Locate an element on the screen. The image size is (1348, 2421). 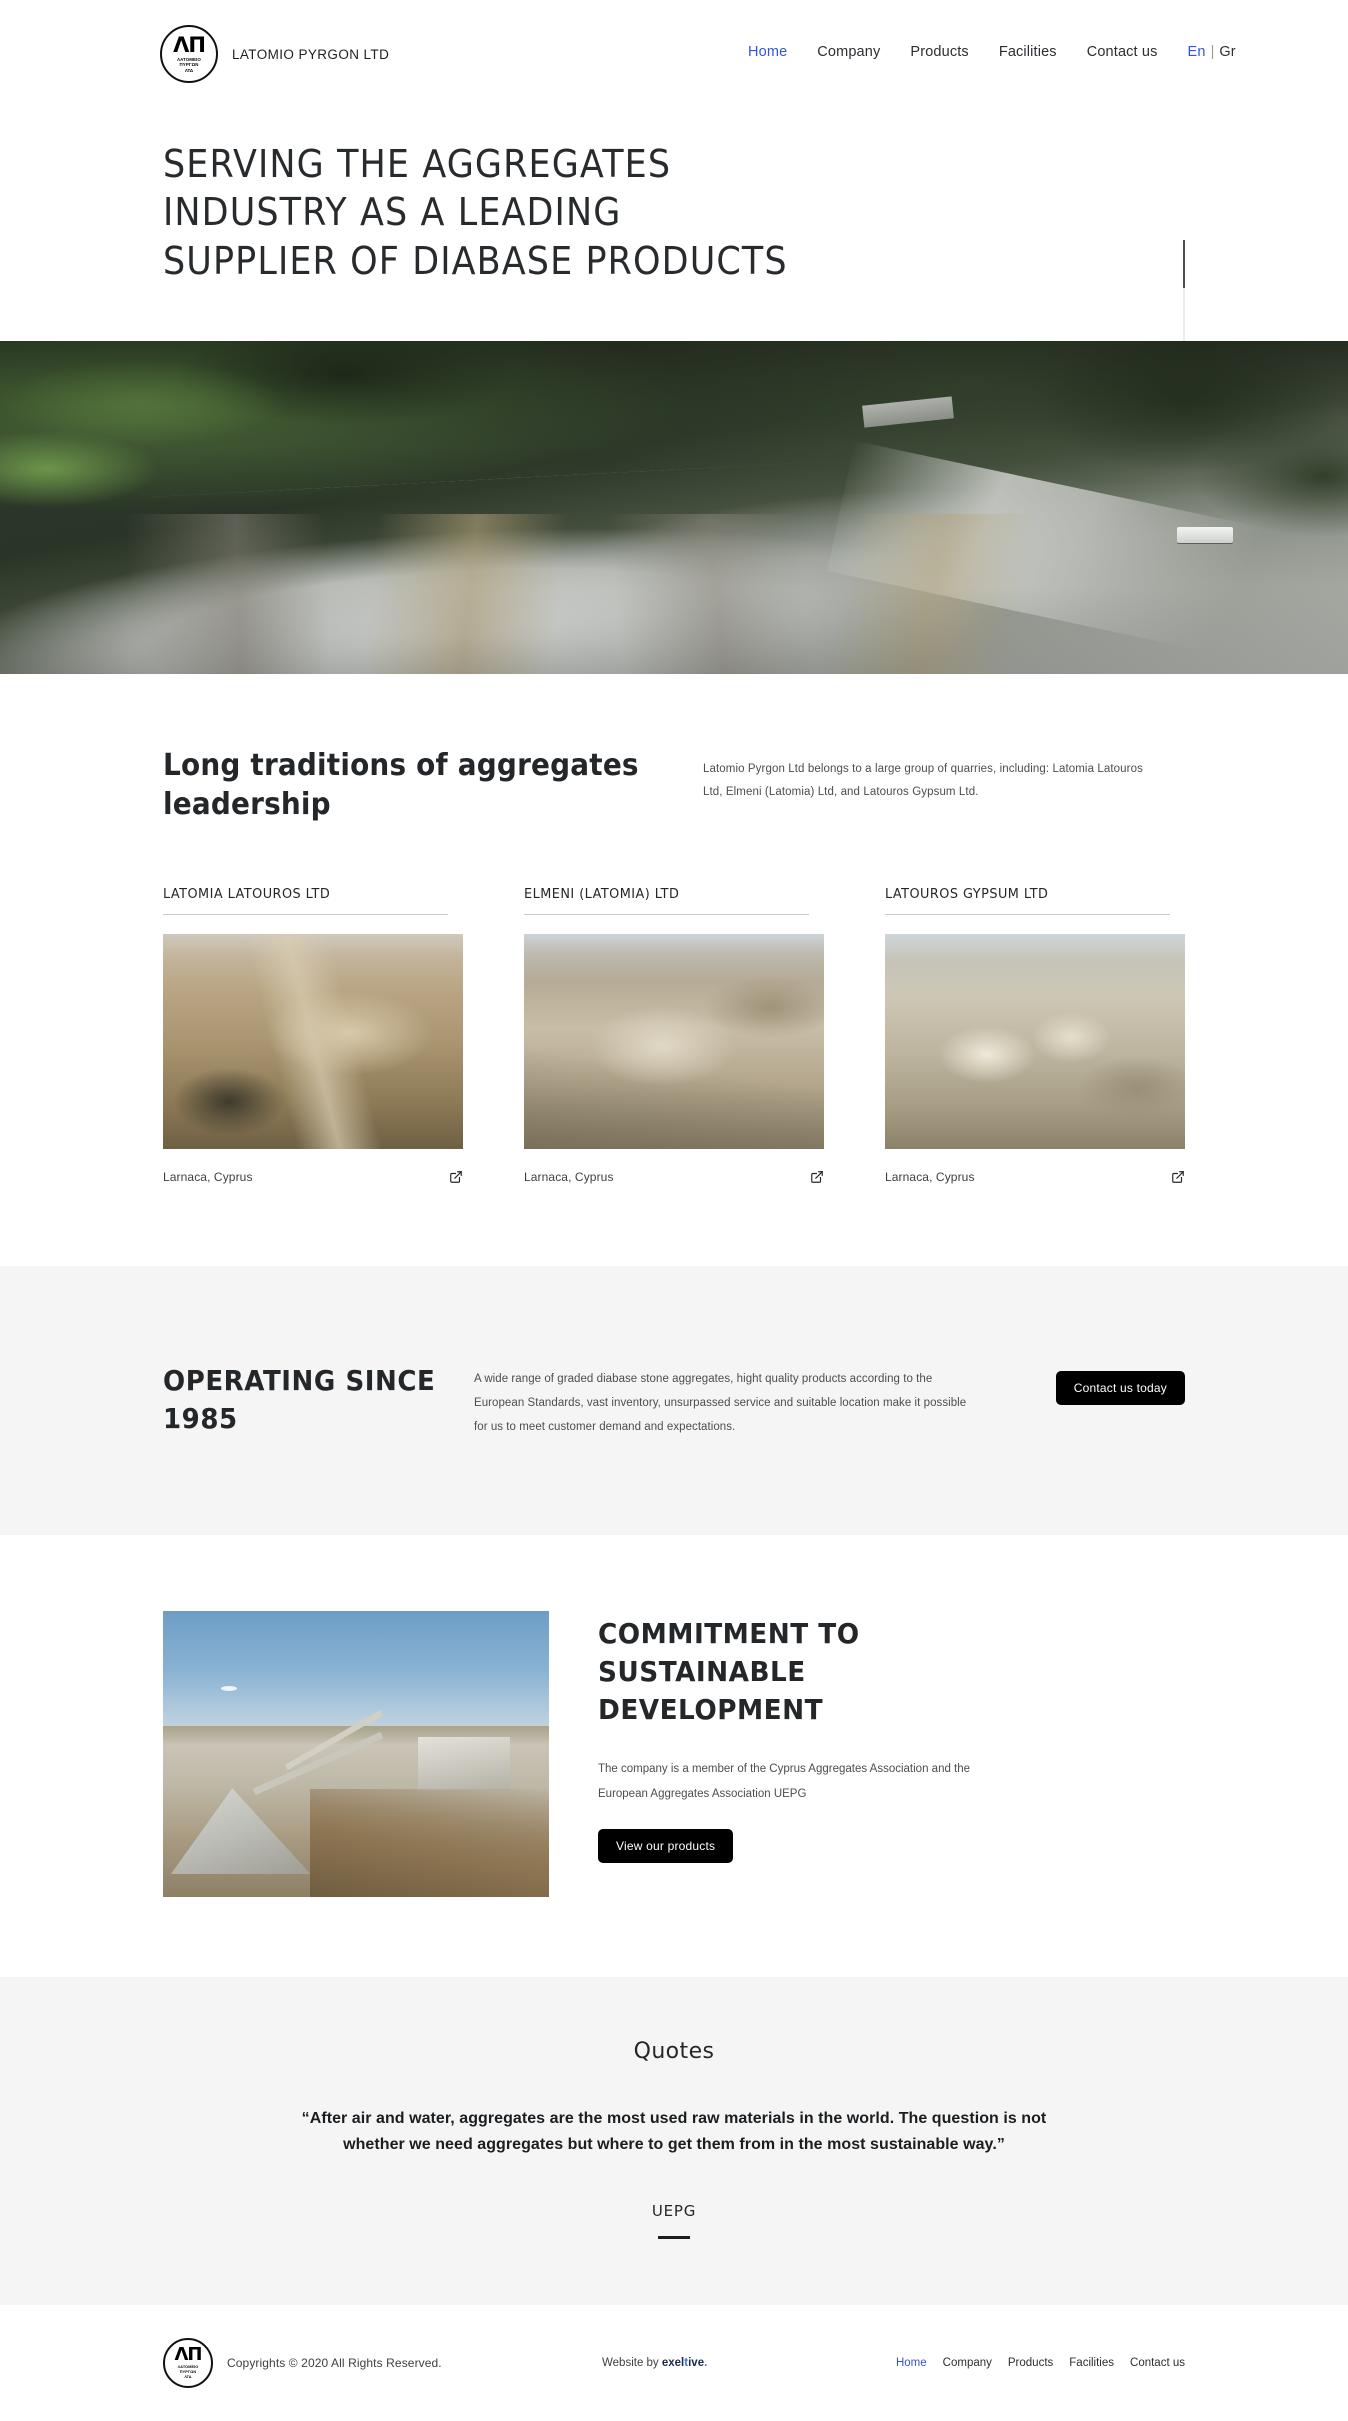
logo-subtext: ΛΑΤΟΜΕΙΟ ΠΥΡΓΩΝ ΛΤΔ is located at coordinates (189, 65).